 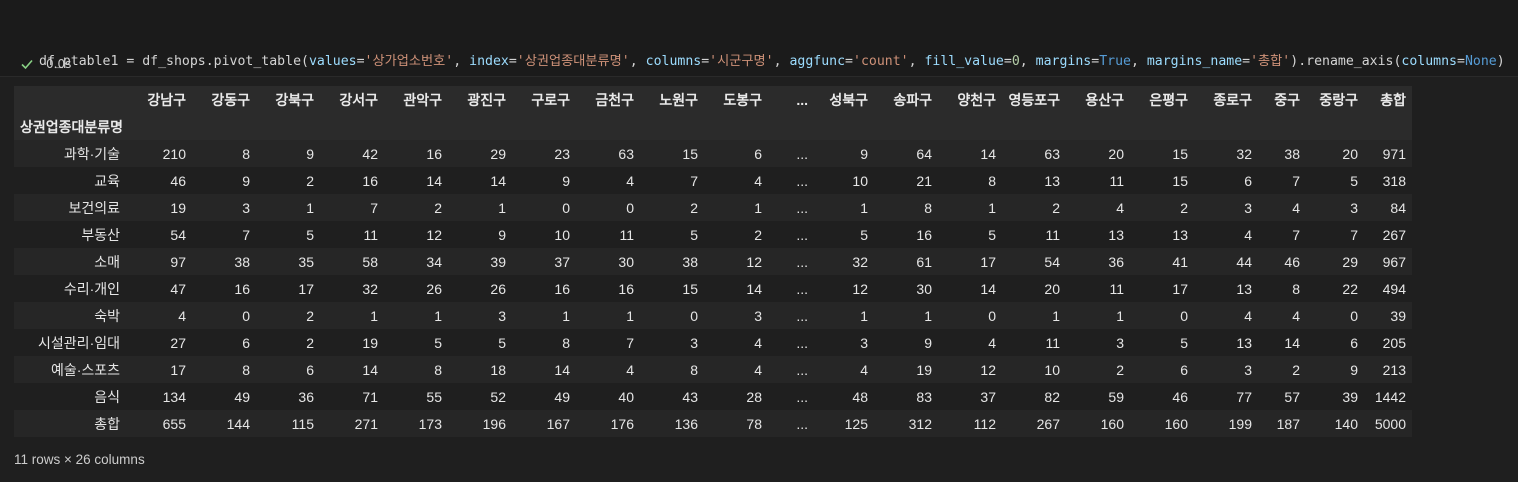 What do you see at coordinates (844, 180) in the screenshot?
I see `table-cell: 10` at bounding box center [844, 180].